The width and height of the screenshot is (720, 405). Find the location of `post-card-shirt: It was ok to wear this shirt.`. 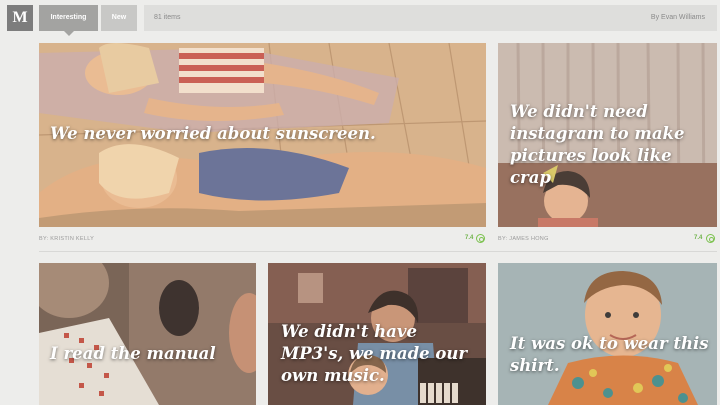

post-card-shirt: It was ok to wear this shirt. is located at coordinates (607, 334).